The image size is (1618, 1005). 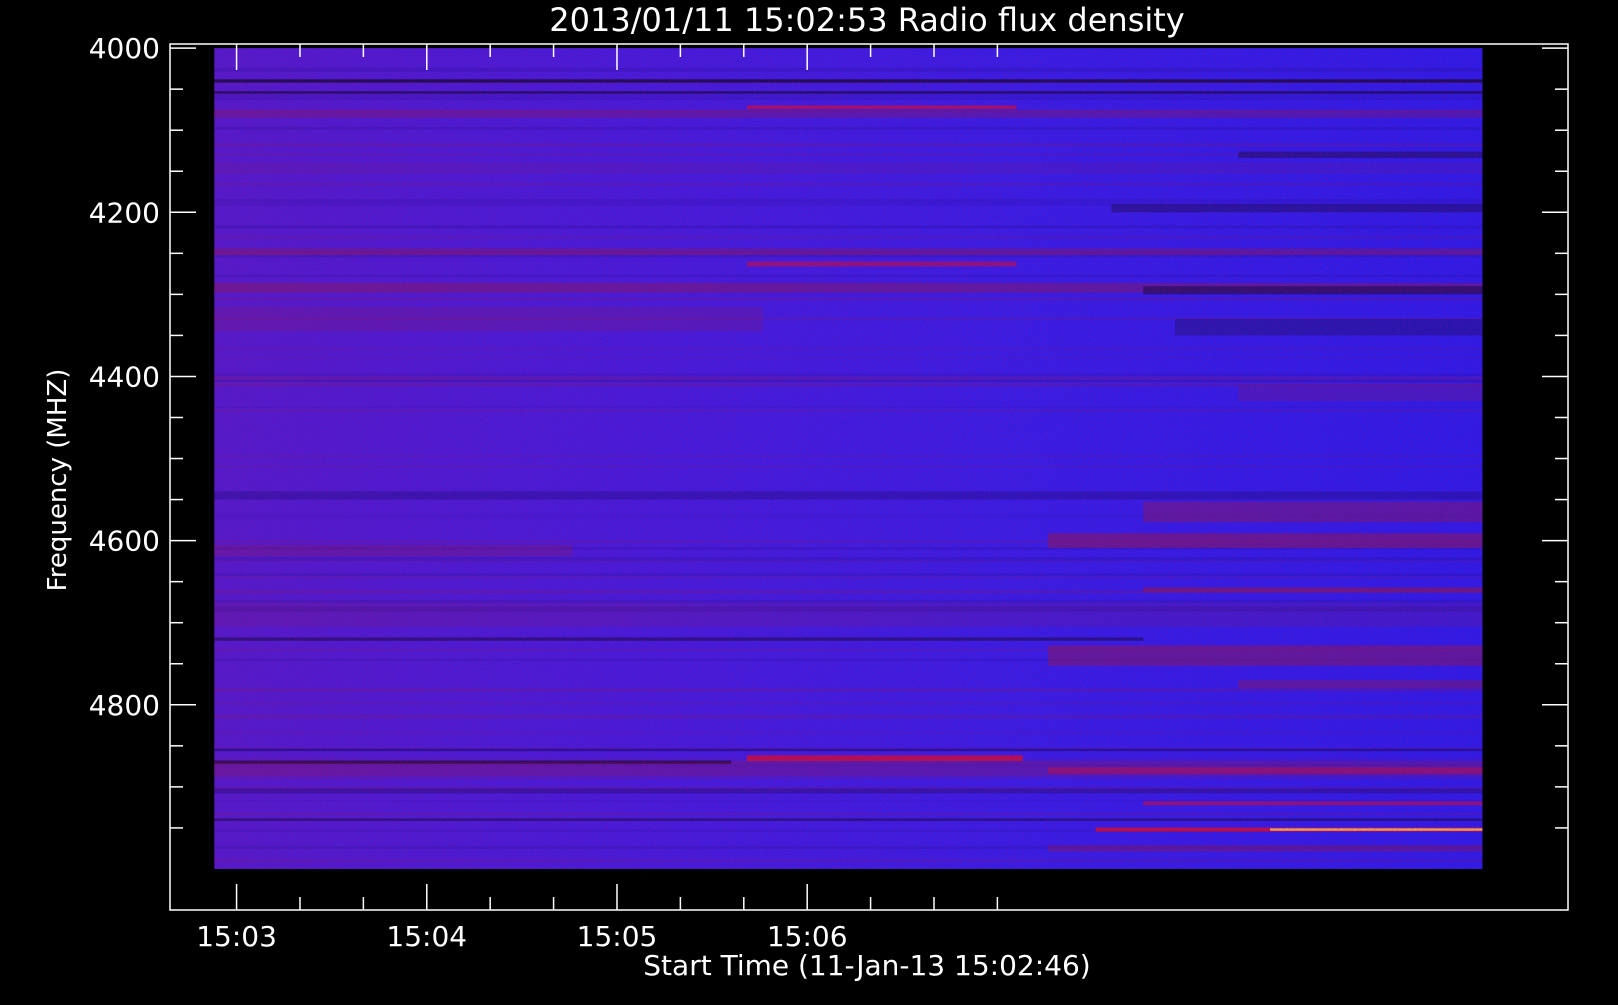 What do you see at coordinates (124, 541) in the screenshot?
I see `y-tick-label: 4600` at bounding box center [124, 541].